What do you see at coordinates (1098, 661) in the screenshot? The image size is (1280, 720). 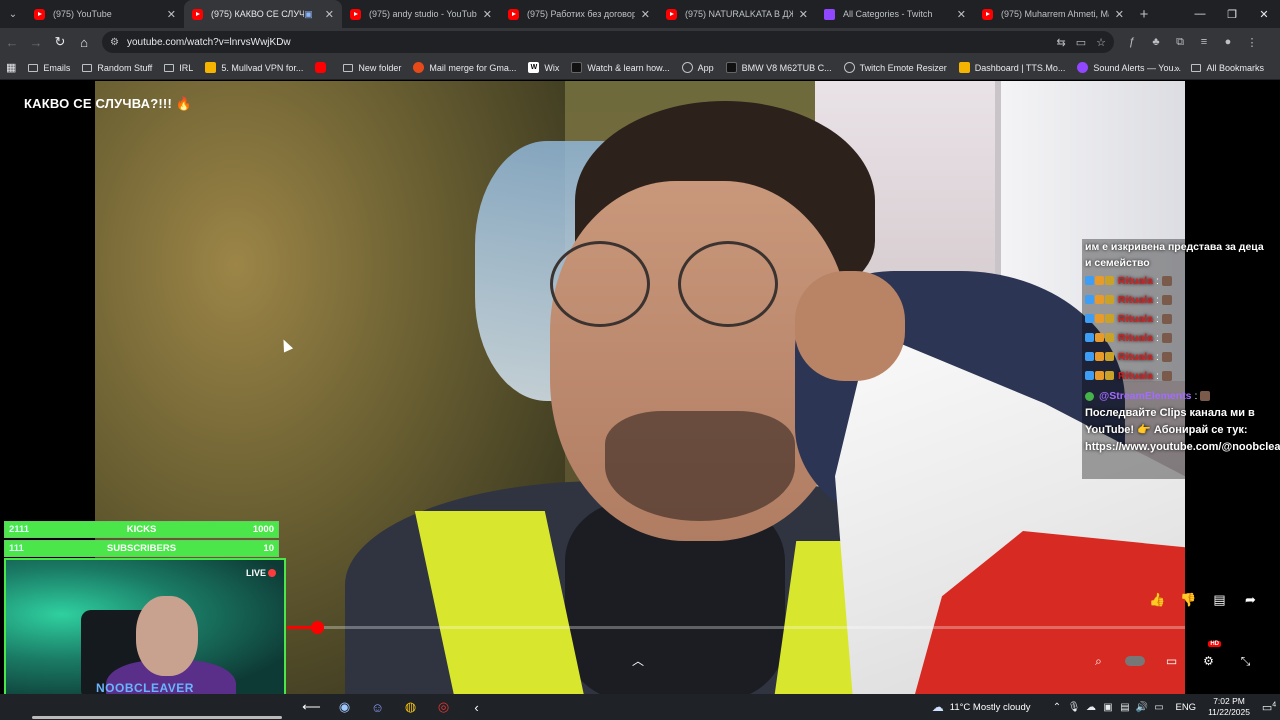 I see `search-in-video-icon: ⌕` at bounding box center [1098, 661].